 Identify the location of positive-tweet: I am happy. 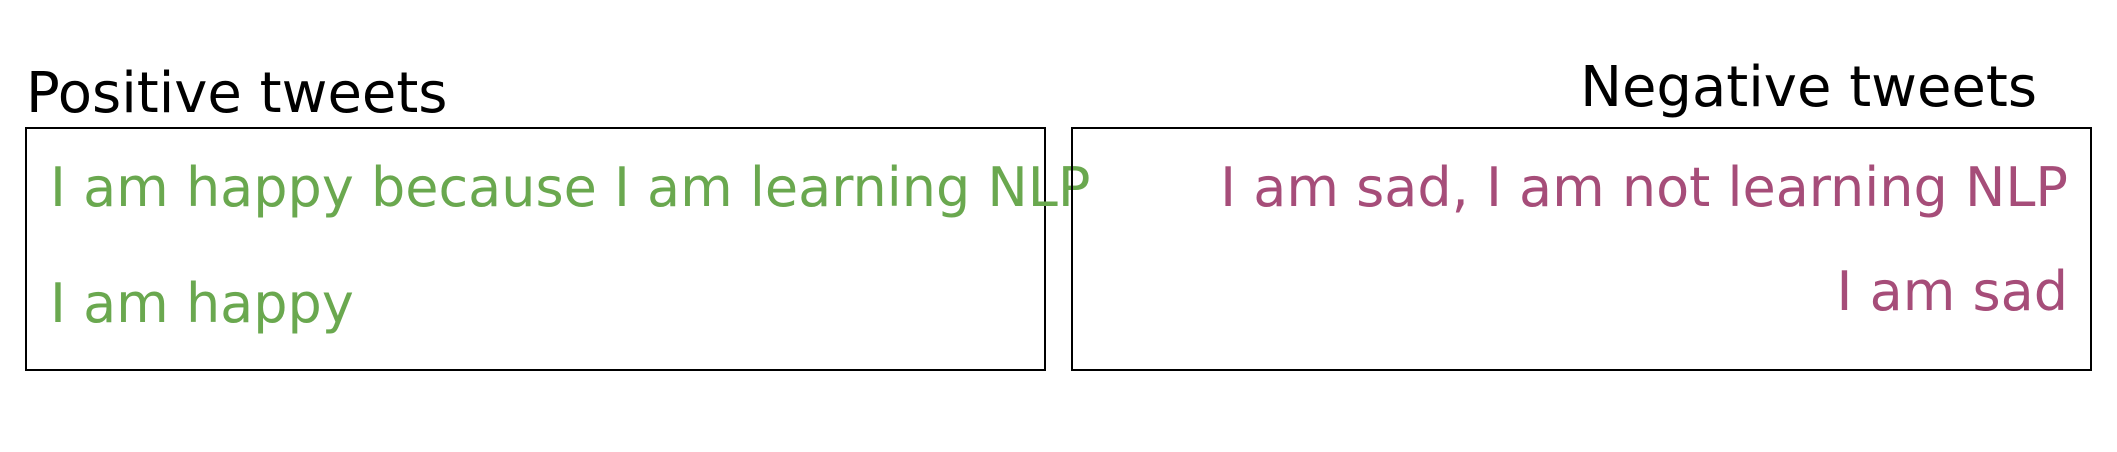
(202, 303).